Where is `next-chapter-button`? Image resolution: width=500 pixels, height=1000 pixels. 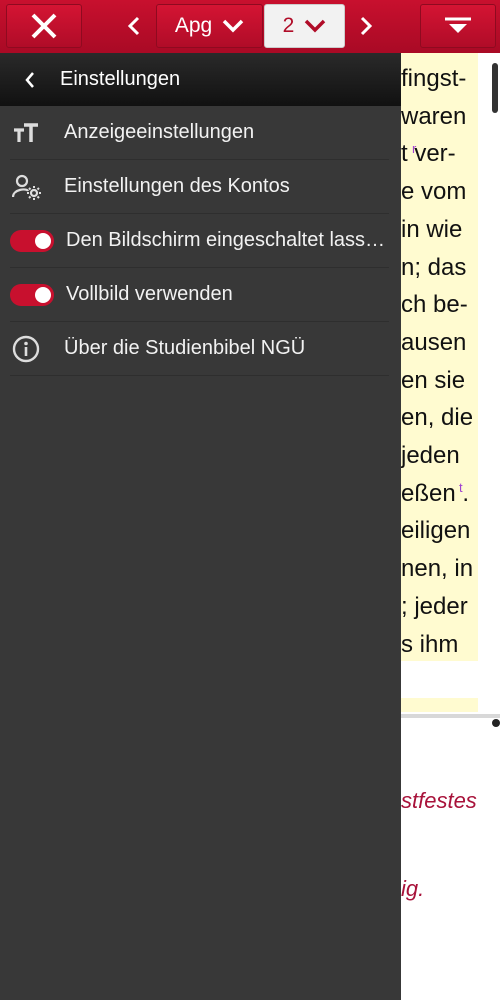
next-chapter-button is located at coordinates (366, 26).